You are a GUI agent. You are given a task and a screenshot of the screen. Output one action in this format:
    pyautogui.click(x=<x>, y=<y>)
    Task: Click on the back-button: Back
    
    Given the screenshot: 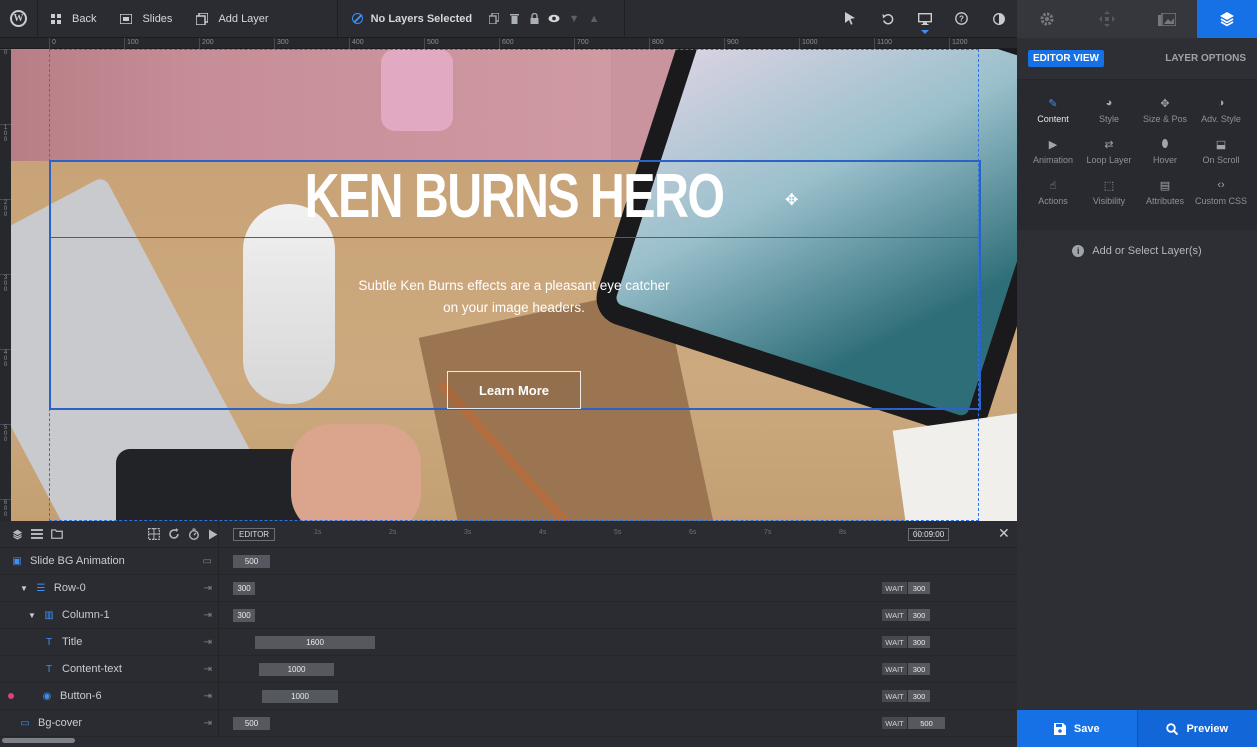 What is the action you would take?
    pyautogui.click(x=73, y=19)
    